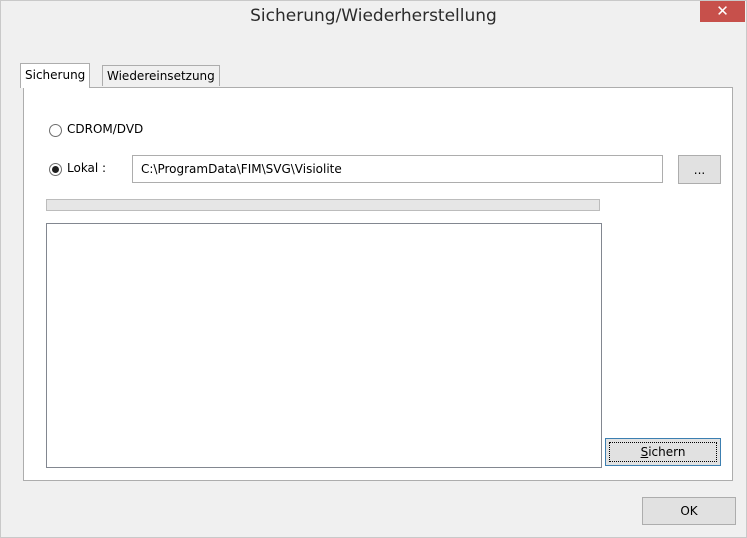 The width and height of the screenshot is (747, 538). I want to click on cdrom-radio, so click(55, 130).